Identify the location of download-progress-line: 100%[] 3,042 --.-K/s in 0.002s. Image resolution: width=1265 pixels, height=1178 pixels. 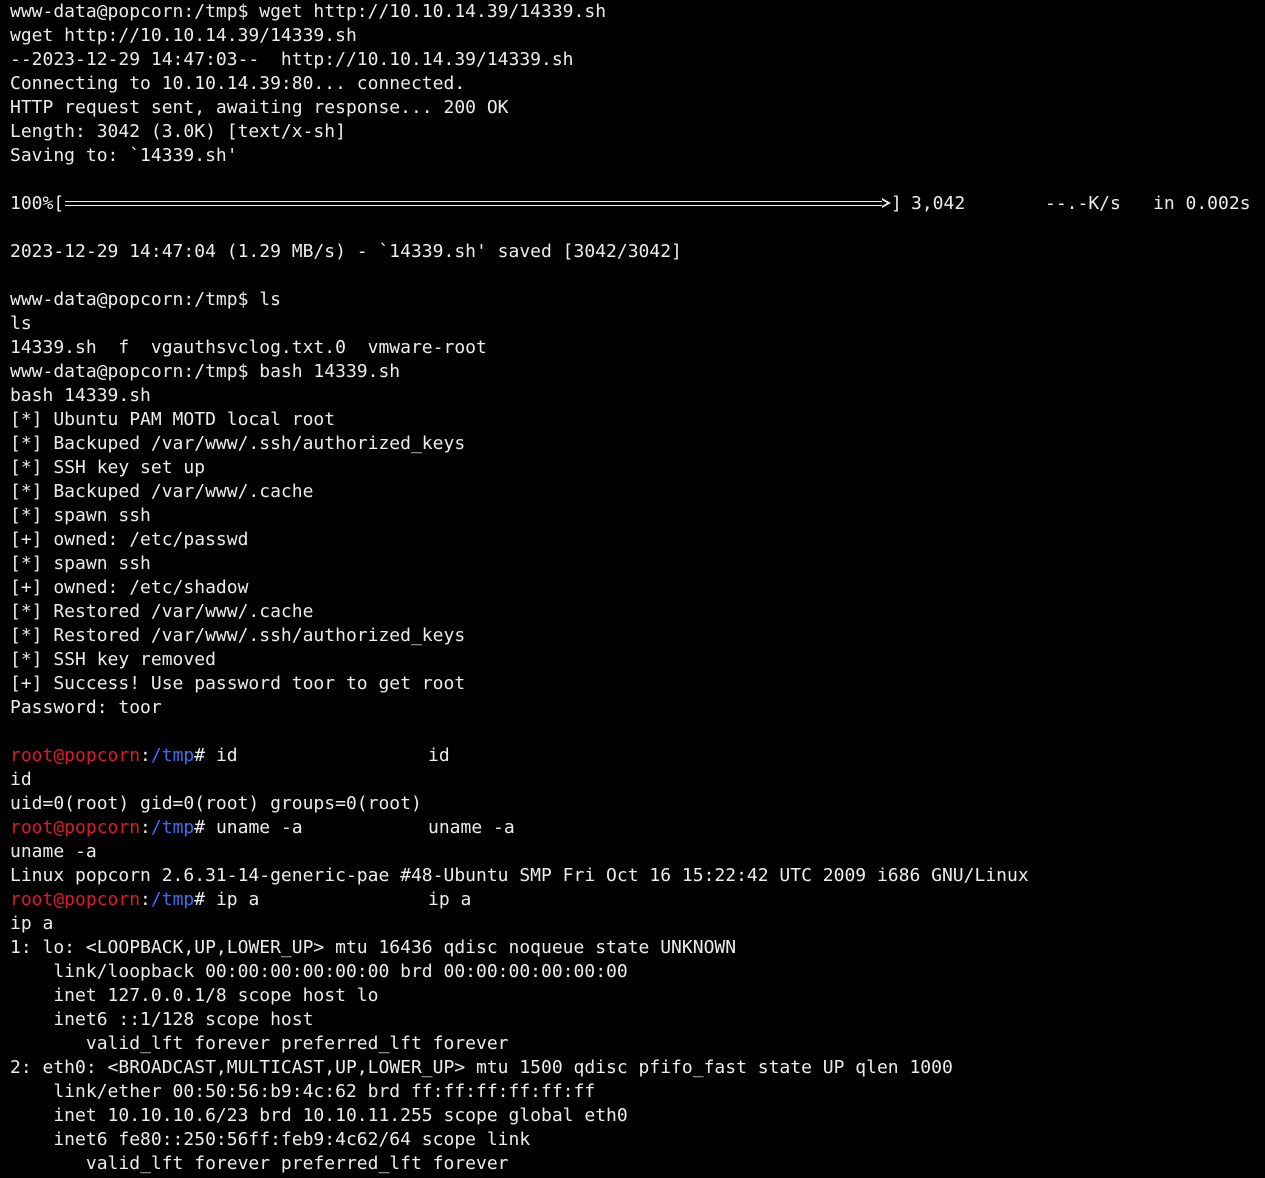
(635, 204).